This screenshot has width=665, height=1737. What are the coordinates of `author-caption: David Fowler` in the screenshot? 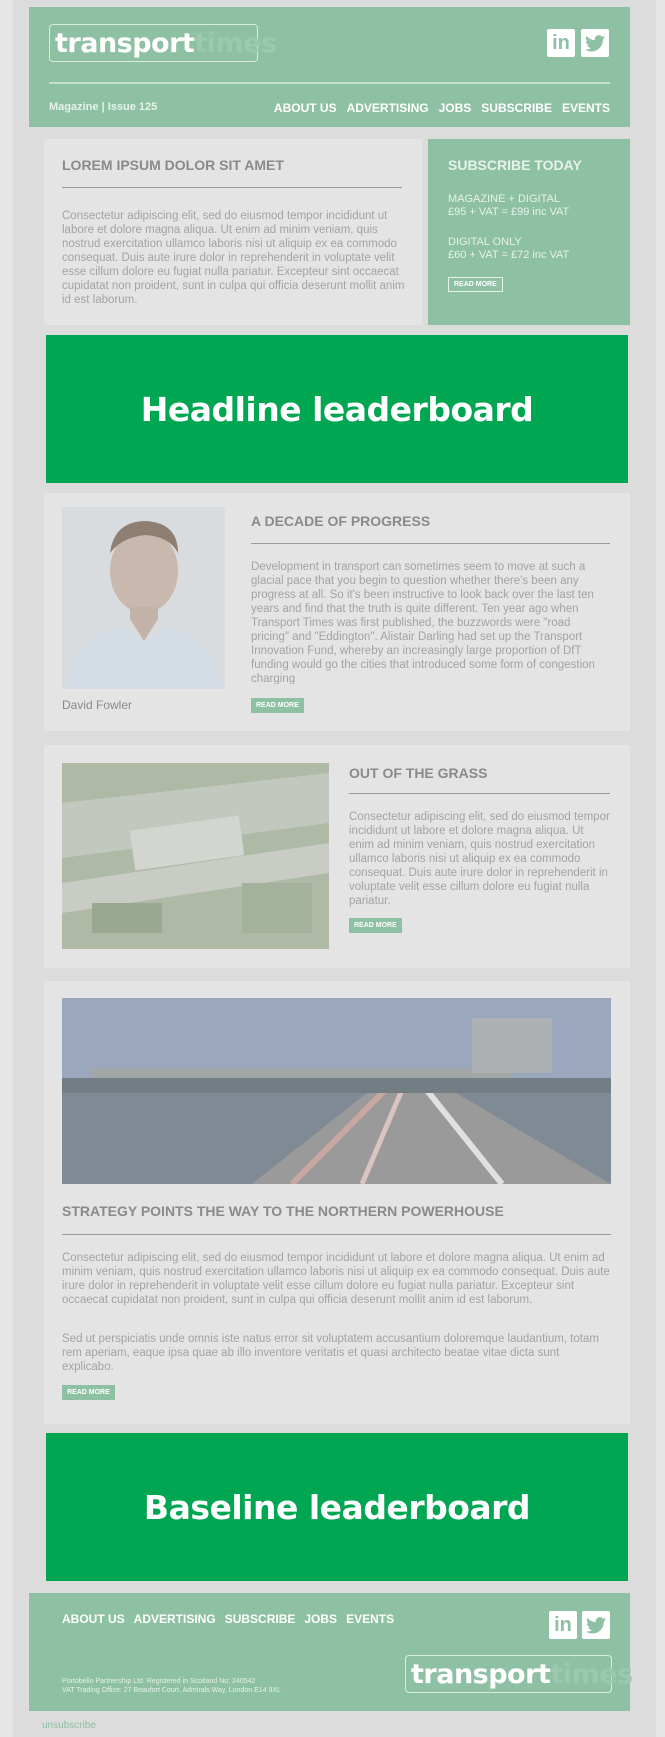 It's located at (97, 705).